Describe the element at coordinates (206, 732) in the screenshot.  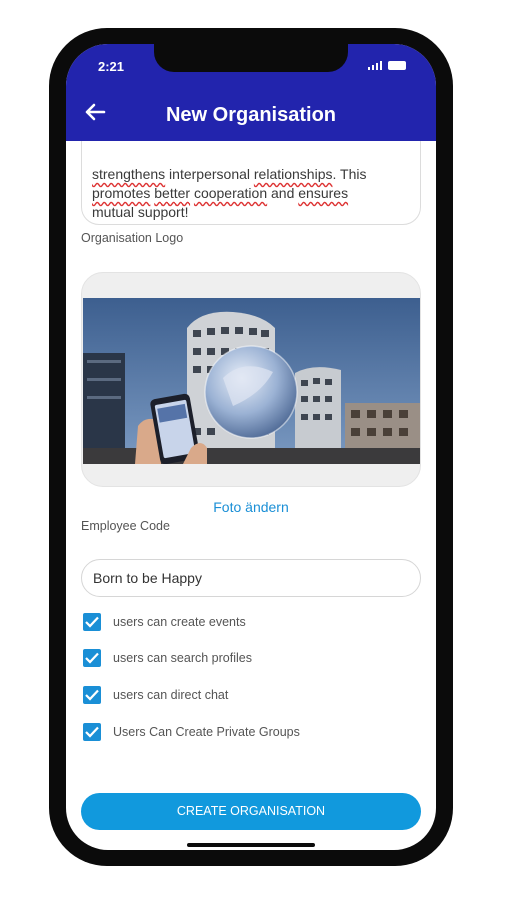
I see `permission-label: Users Can Create Private Groups` at that location.